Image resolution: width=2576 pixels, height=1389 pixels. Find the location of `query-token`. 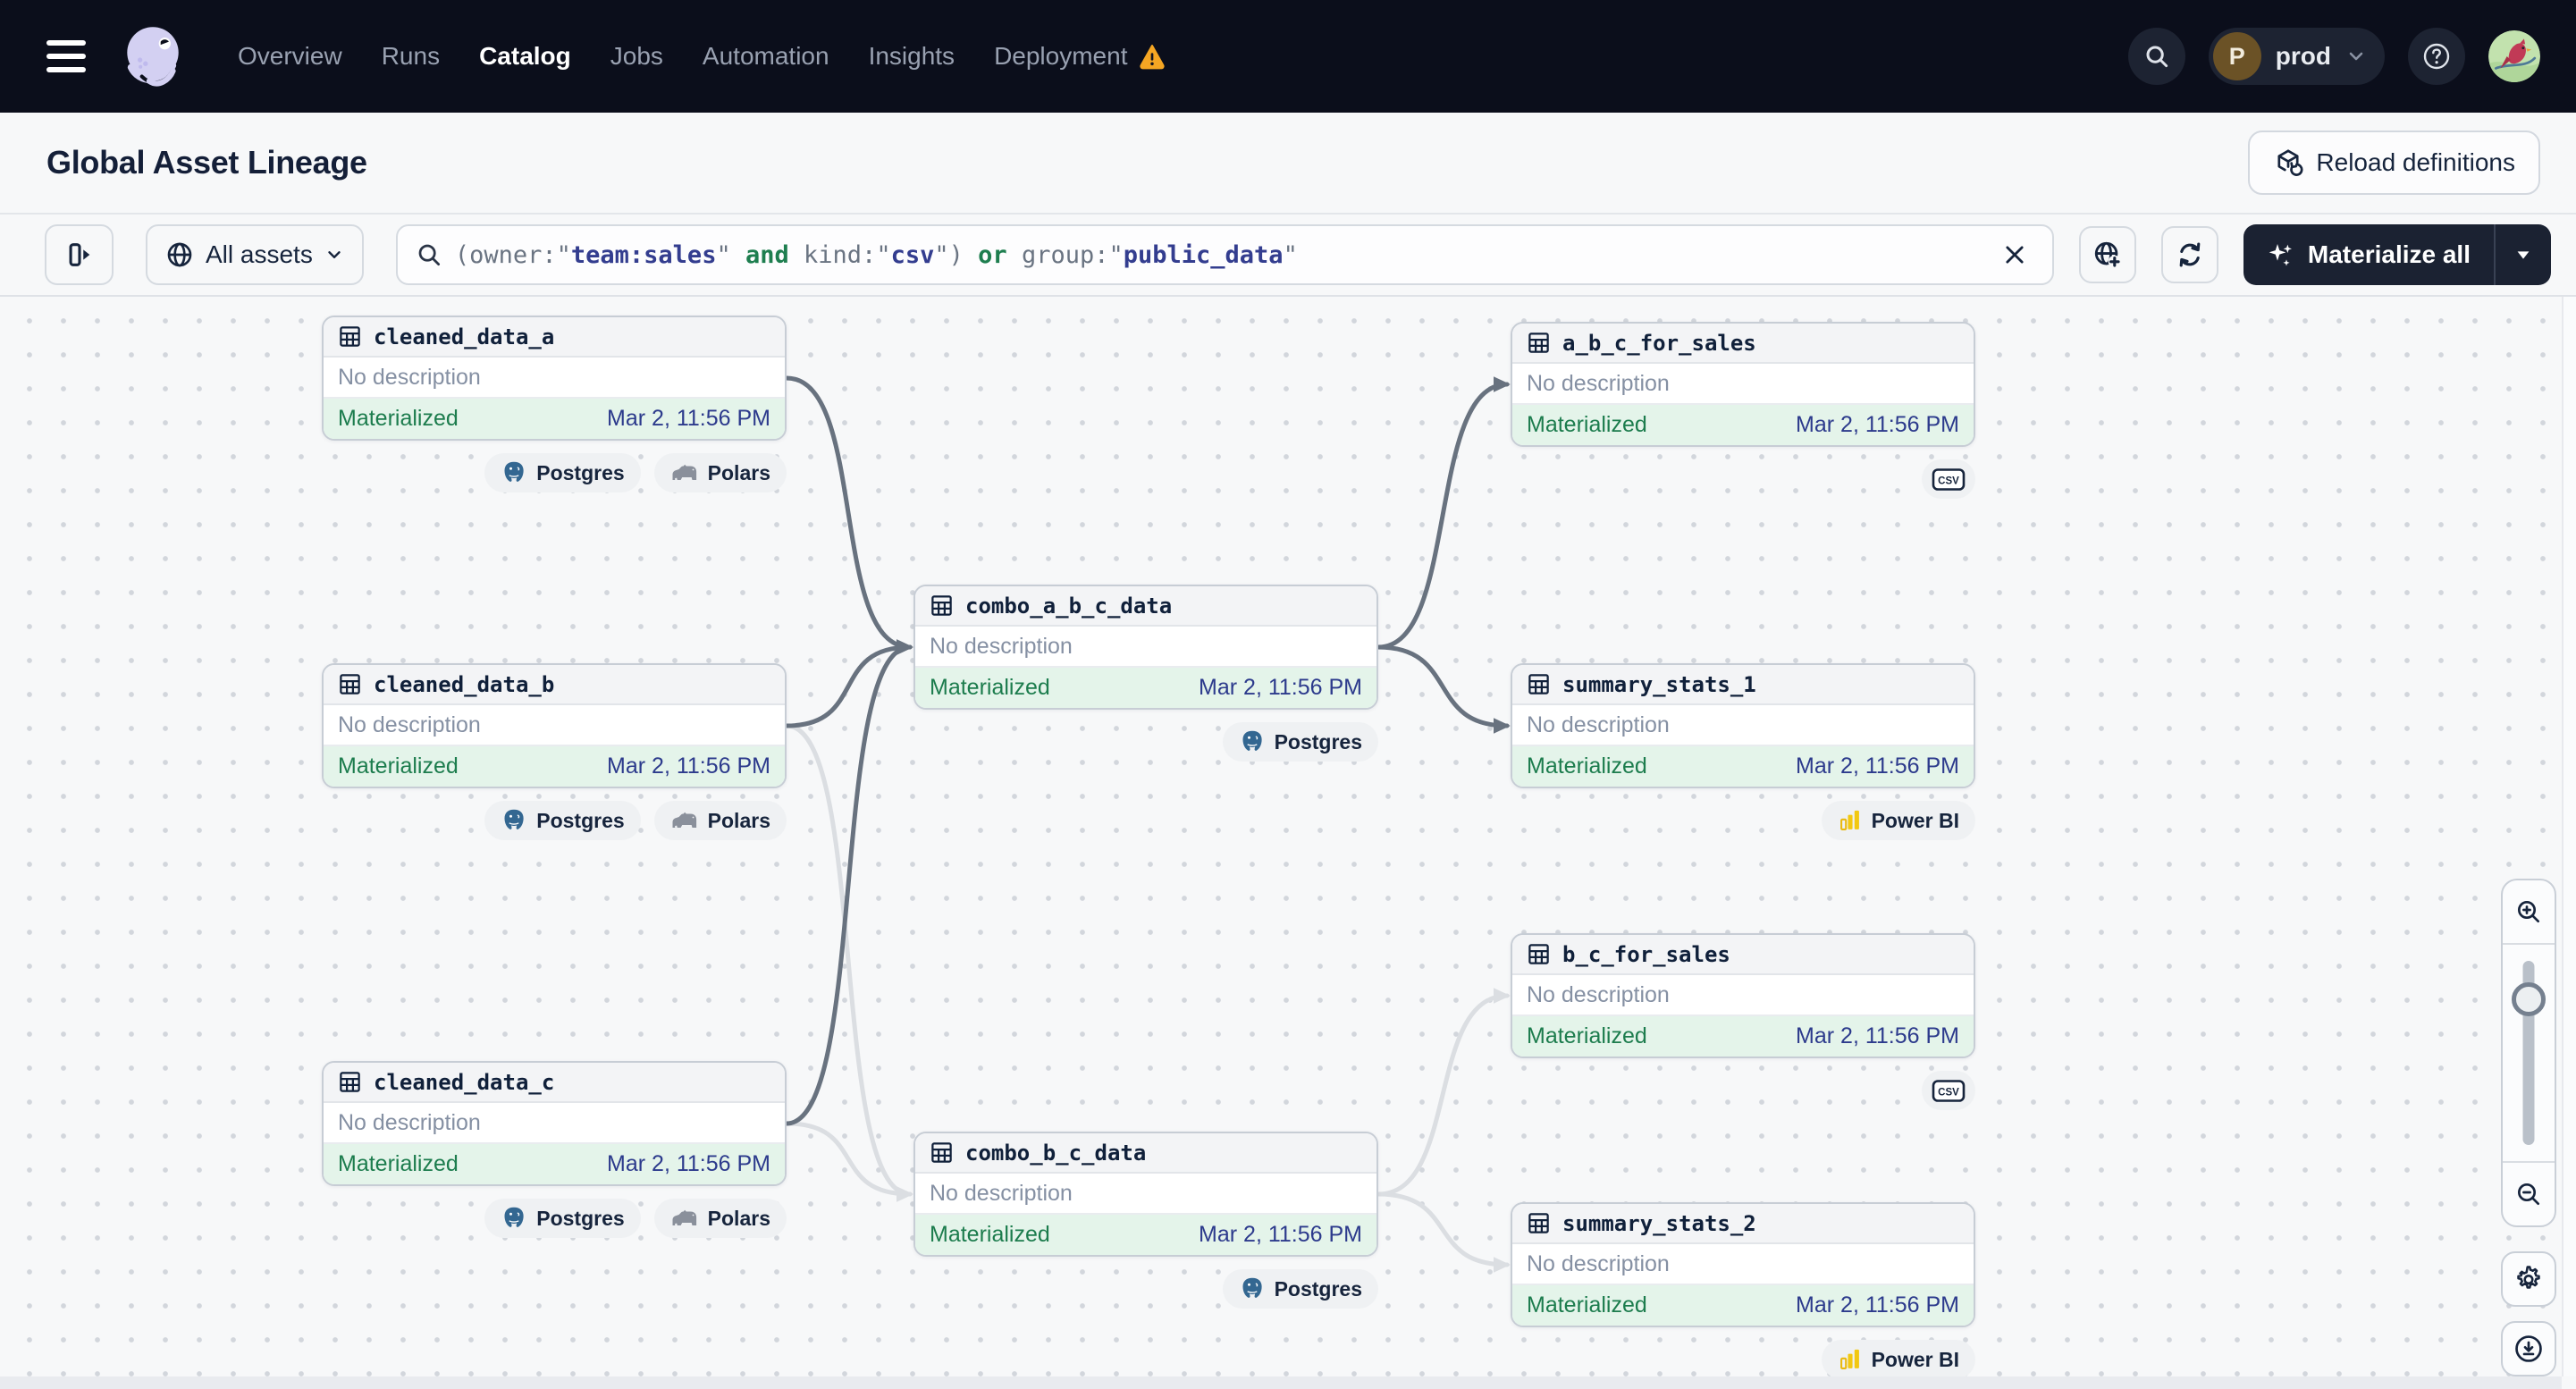

query-token is located at coordinates (1015, 255).